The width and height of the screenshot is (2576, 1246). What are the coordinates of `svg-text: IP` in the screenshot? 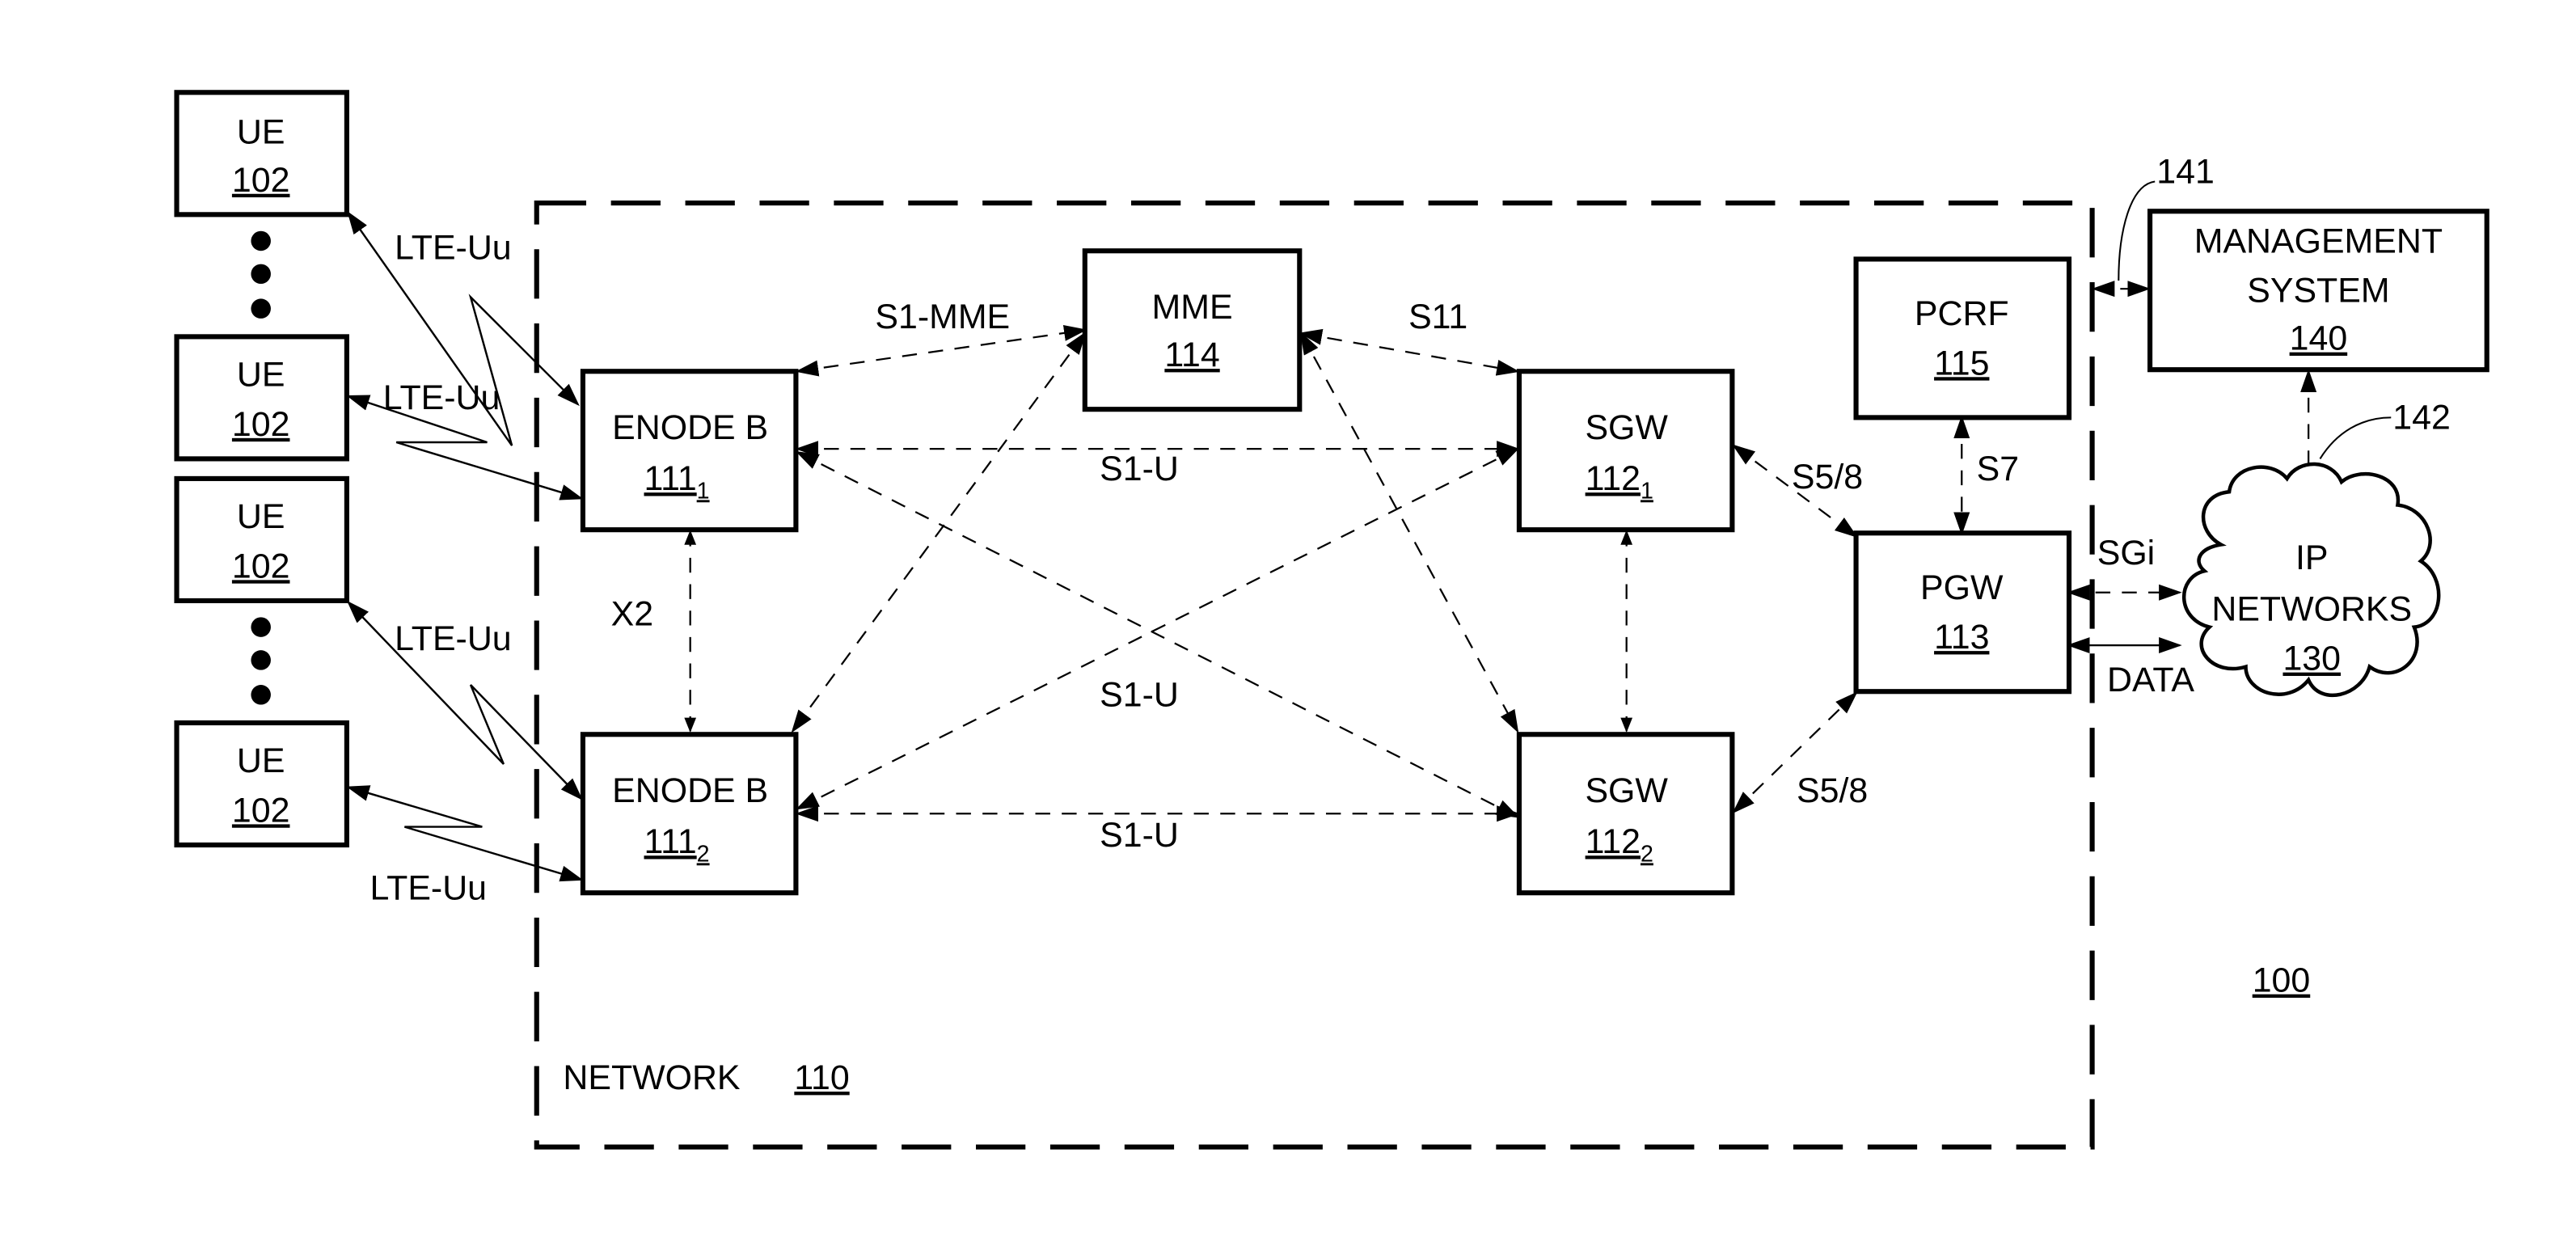 It's located at (2312, 558).